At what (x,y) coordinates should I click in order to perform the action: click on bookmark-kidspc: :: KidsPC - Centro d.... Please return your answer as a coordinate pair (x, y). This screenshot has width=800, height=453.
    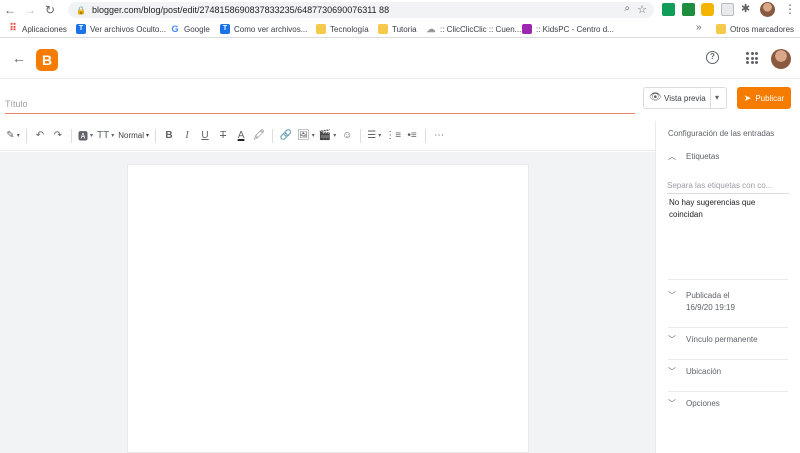
    Looking at the image, I should click on (568, 29).